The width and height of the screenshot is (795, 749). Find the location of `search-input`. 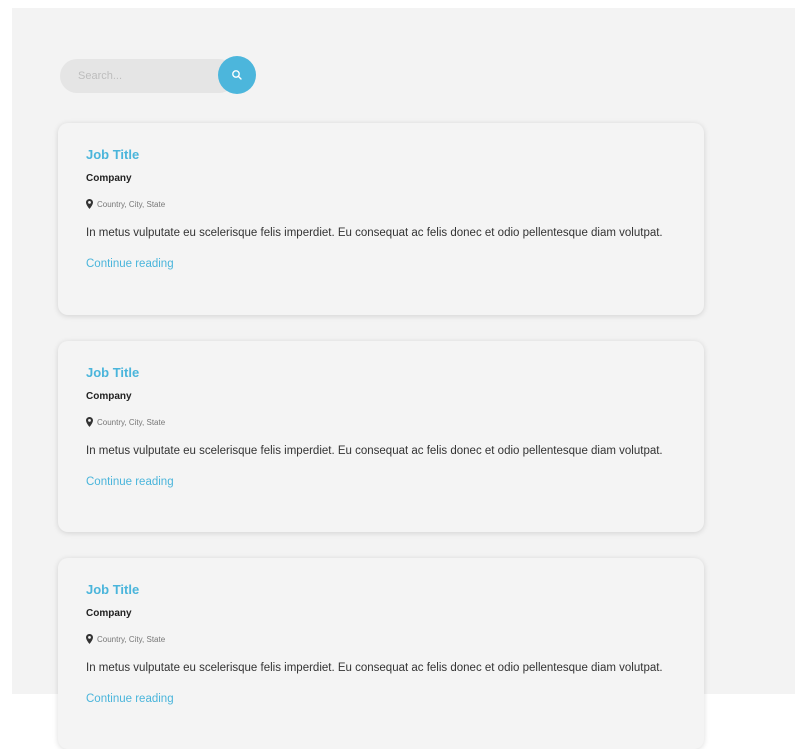

search-input is located at coordinates (148, 76).